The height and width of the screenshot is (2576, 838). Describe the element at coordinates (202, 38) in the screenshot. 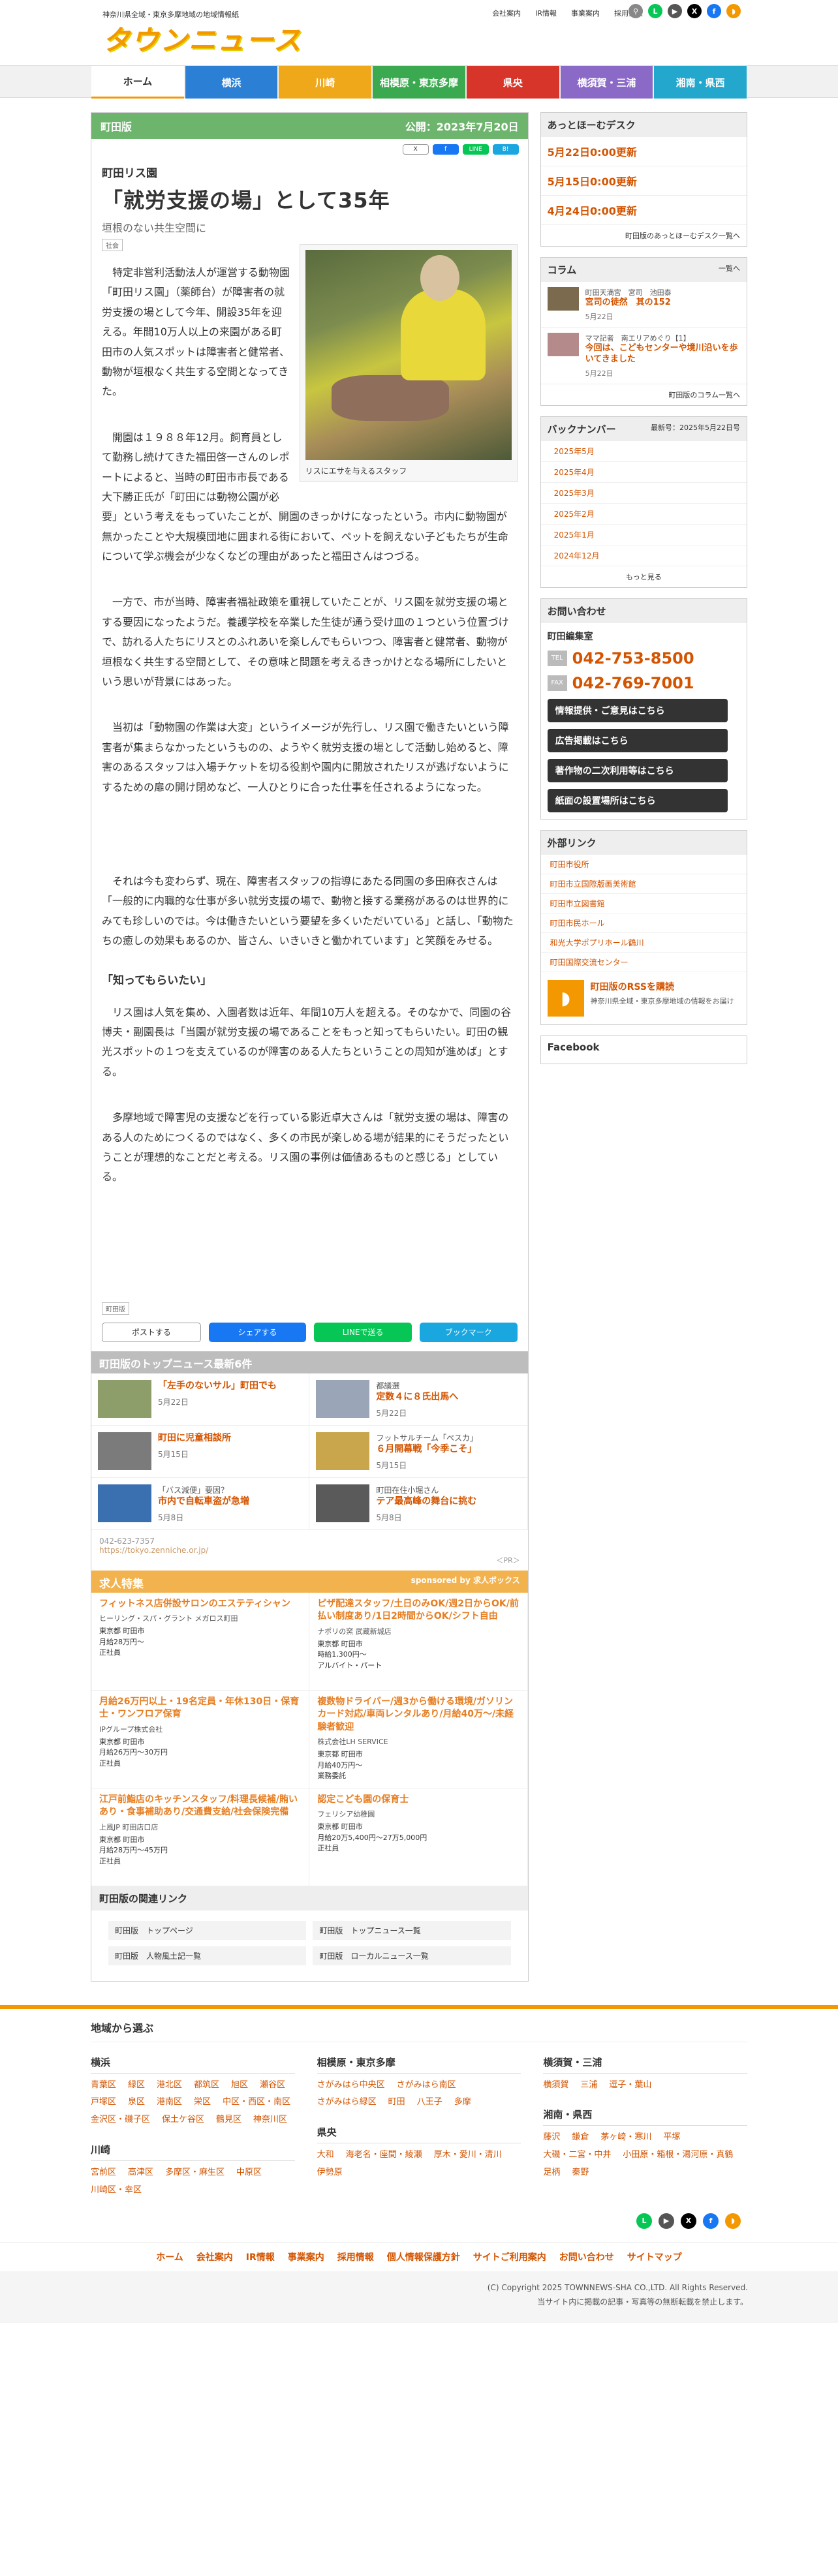

I see `site-logo: タウンニュース` at that location.